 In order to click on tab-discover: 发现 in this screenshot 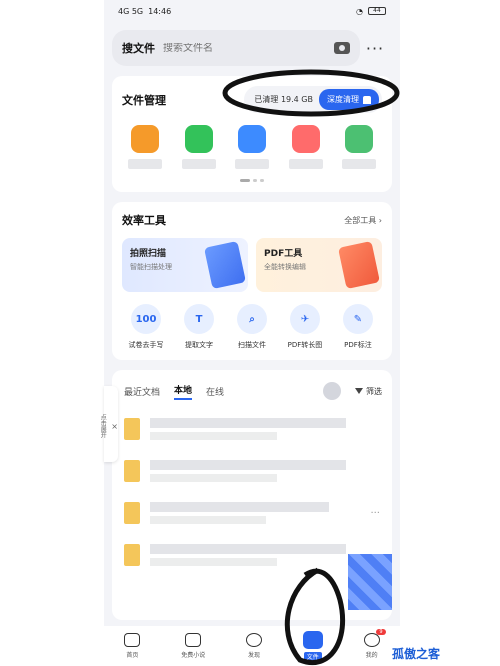, I will do `click(254, 646)`.